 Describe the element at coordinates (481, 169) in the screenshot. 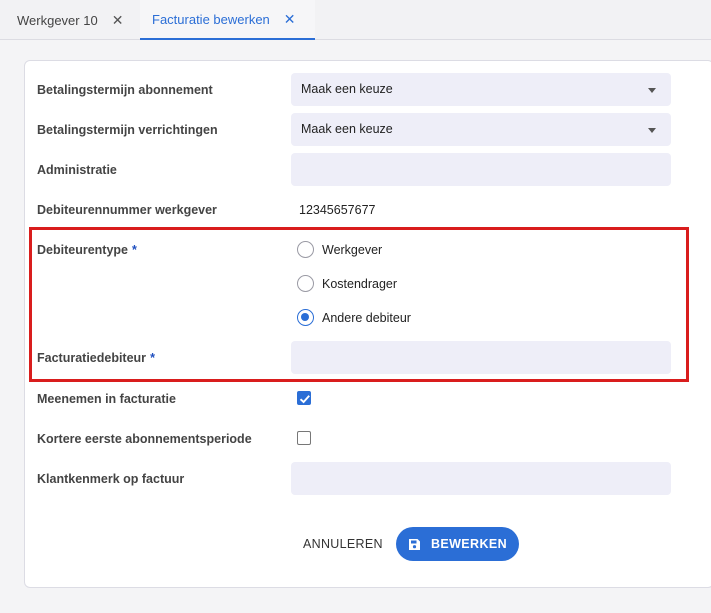

I see `administratie-field` at that location.